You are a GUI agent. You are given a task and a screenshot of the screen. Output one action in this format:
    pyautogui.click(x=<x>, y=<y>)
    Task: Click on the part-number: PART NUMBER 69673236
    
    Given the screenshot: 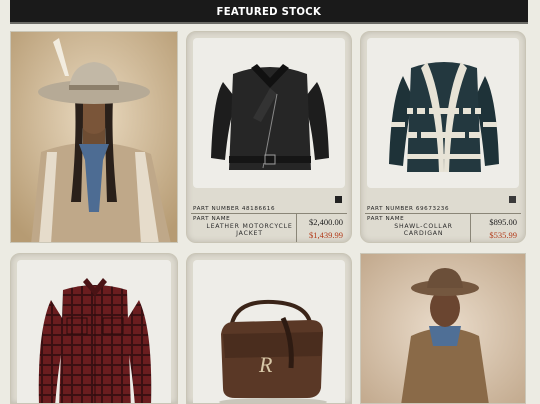 What is the action you would take?
    pyautogui.click(x=408, y=209)
    